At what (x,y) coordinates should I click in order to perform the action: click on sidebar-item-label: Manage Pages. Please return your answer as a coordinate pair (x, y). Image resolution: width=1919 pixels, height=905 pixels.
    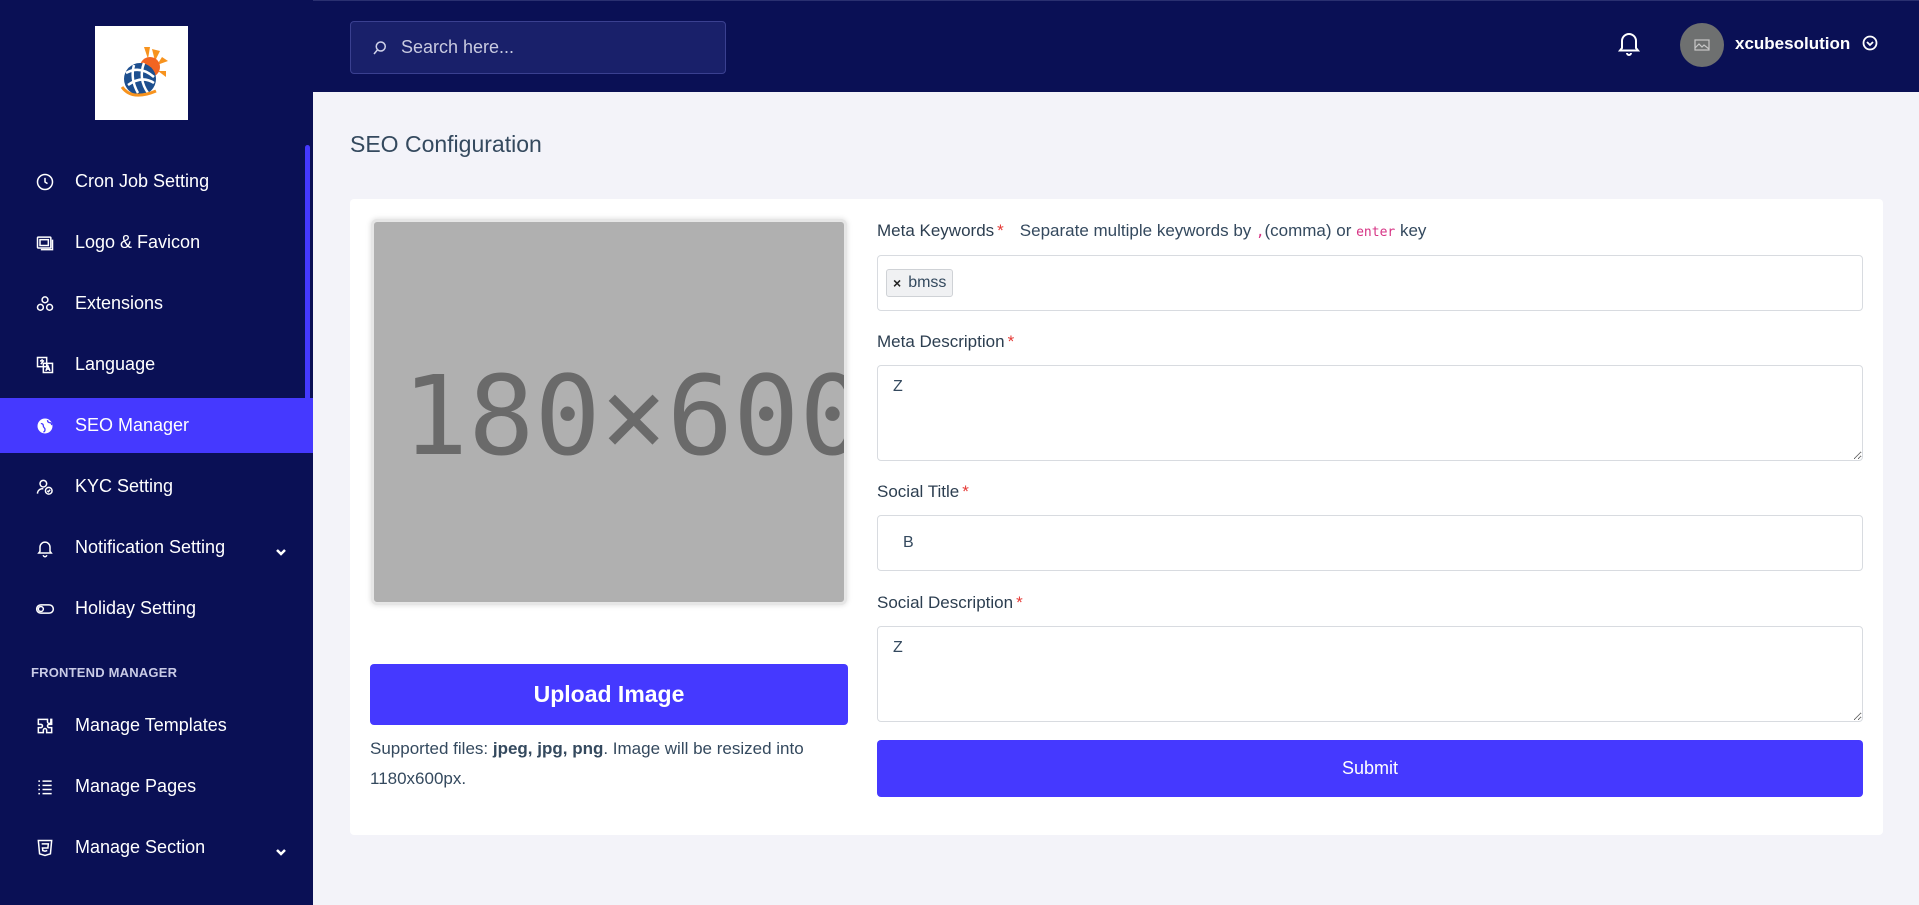
    Looking at the image, I should click on (136, 786).